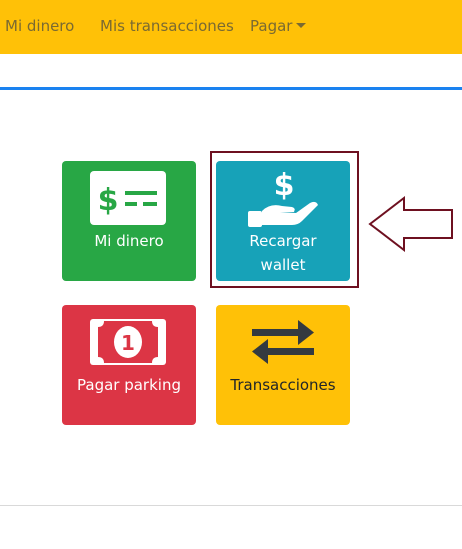  What do you see at coordinates (271, 26) in the screenshot?
I see `nav-pagar-label: Pagar` at bounding box center [271, 26].